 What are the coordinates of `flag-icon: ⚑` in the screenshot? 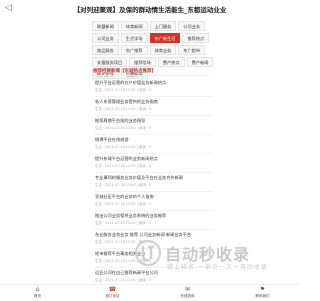 It's located at (262, 289).